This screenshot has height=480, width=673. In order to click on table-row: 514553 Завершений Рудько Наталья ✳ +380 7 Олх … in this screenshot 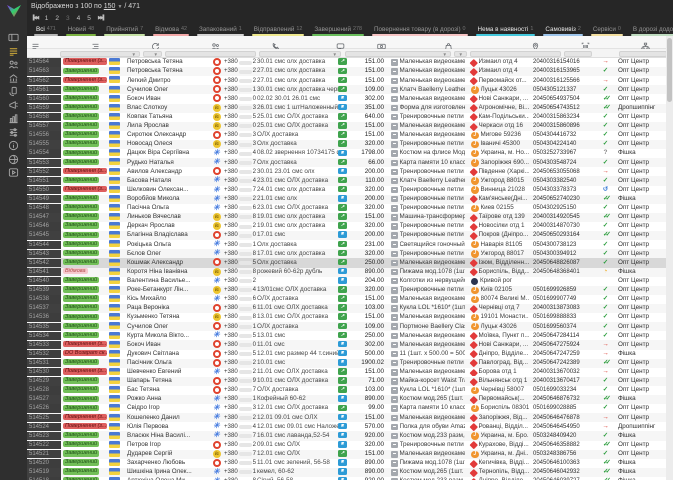, I will do `click(350, 163)`.